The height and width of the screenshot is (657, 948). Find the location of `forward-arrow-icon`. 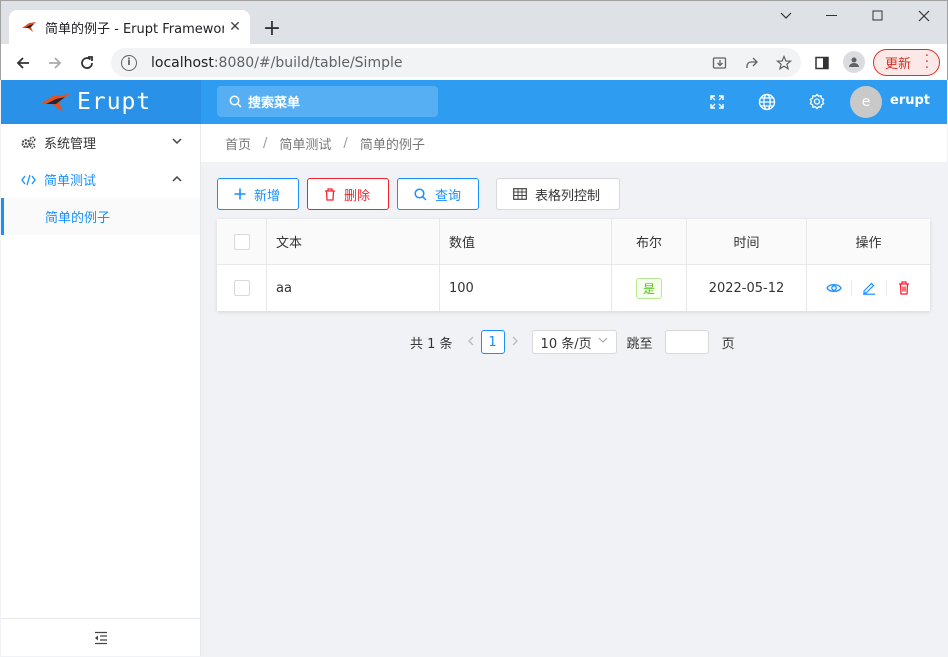

forward-arrow-icon is located at coordinates (55, 63).